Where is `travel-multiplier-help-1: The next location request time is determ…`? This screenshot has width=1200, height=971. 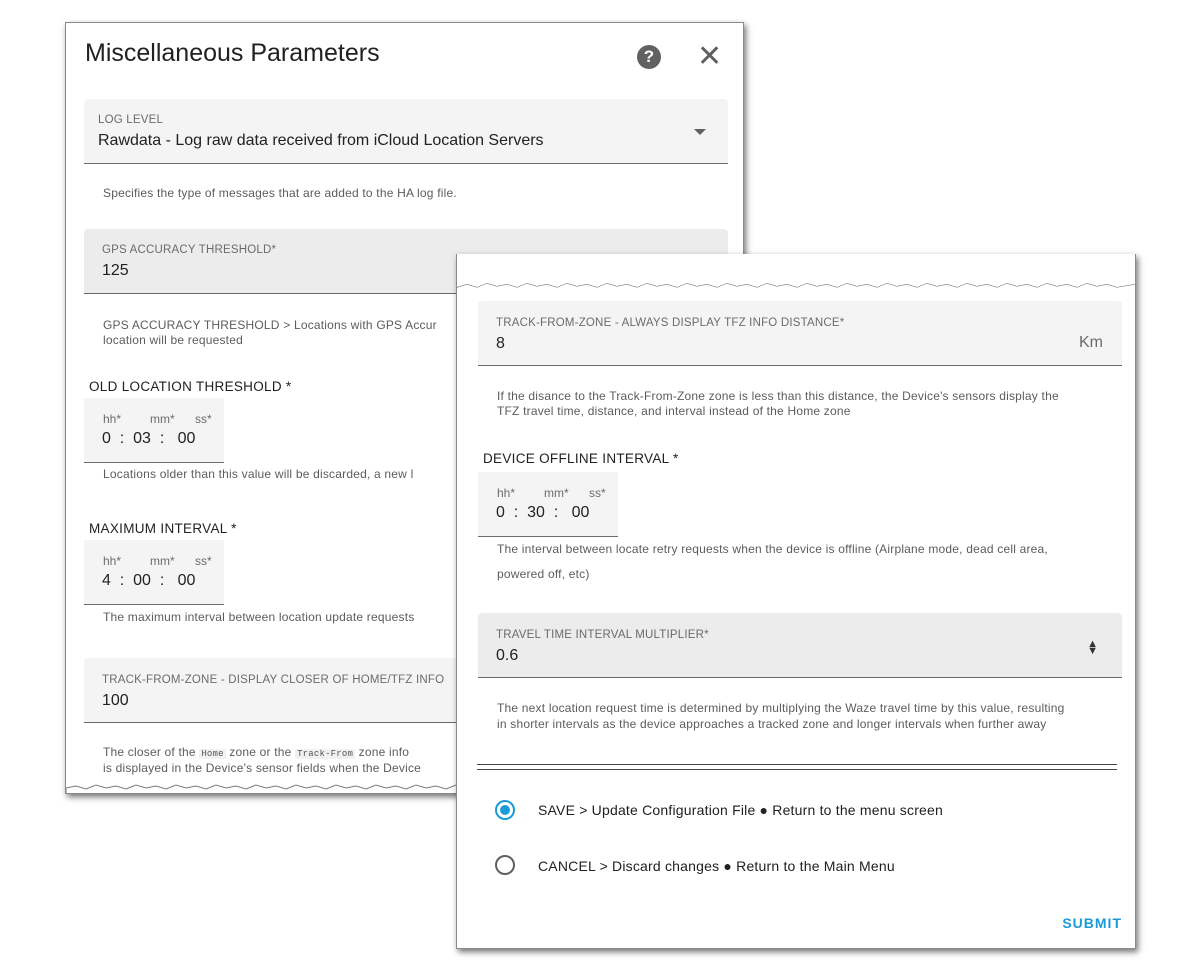
travel-multiplier-help-1: The next location request time is determ… is located at coordinates (781, 708).